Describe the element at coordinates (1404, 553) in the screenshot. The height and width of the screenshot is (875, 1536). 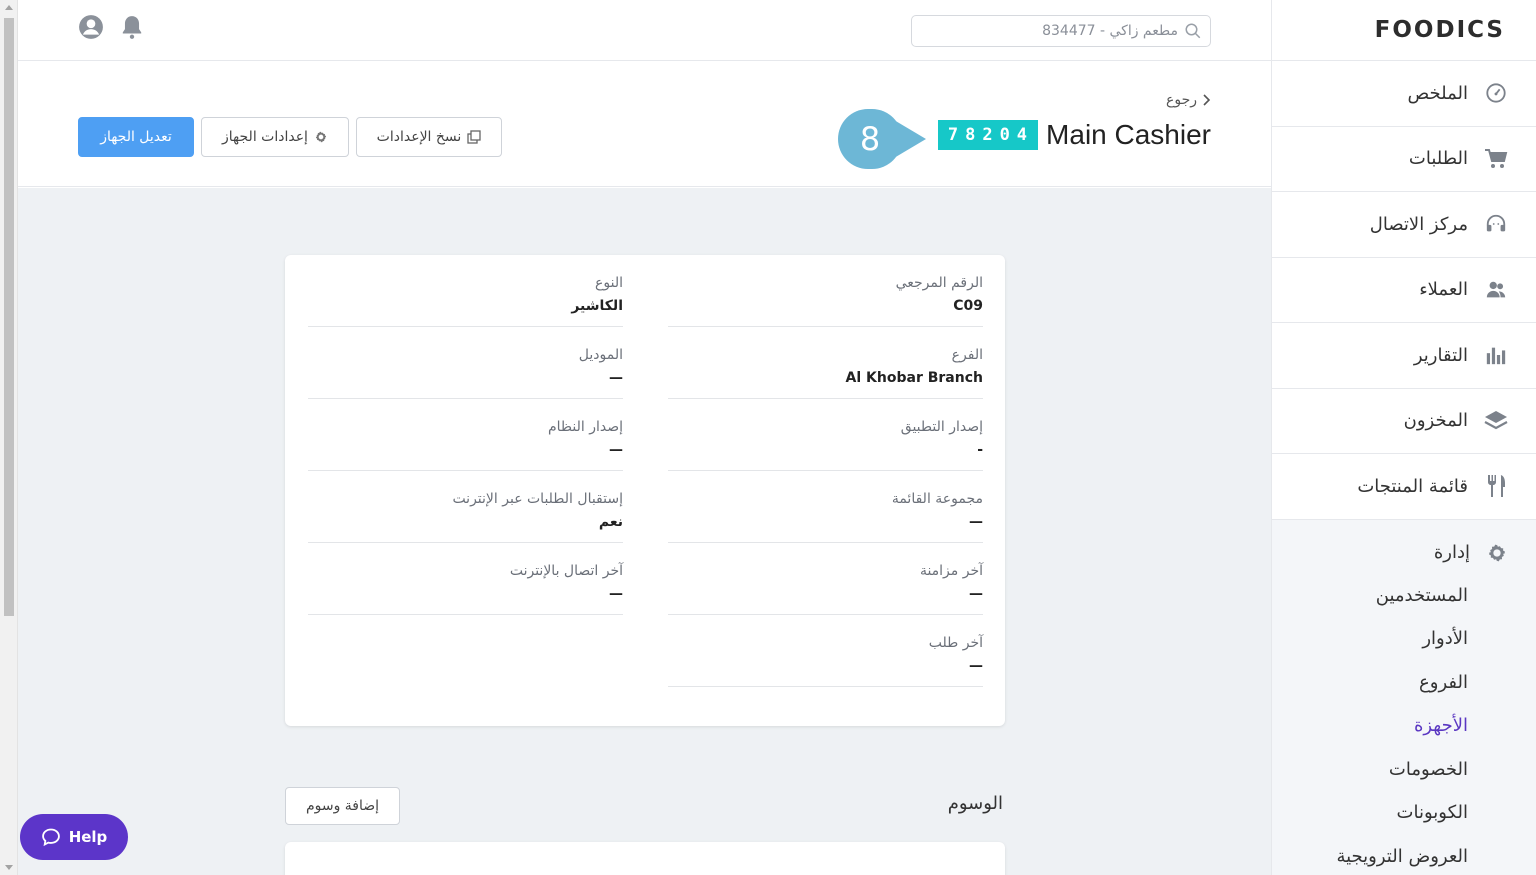
I see `sidebar-item-admin: إدارة` at that location.